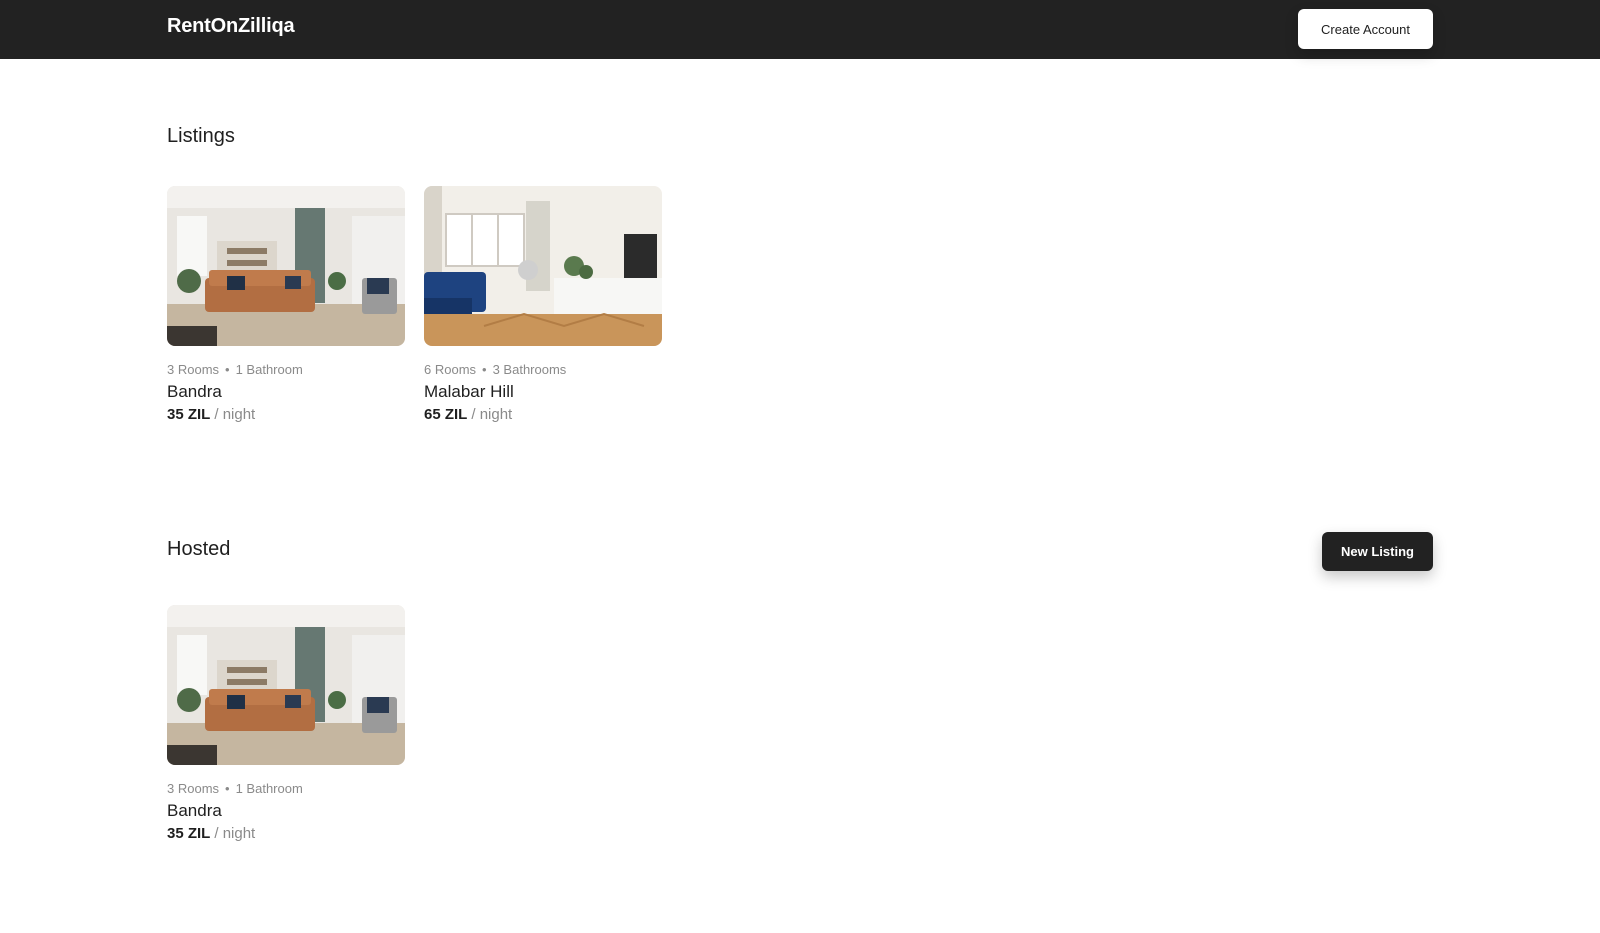 This screenshot has width=1600, height=933. What do you see at coordinates (1377, 551) in the screenshot?
I see `new-listing-button: New Listing` at bounding box center [1377, 551].